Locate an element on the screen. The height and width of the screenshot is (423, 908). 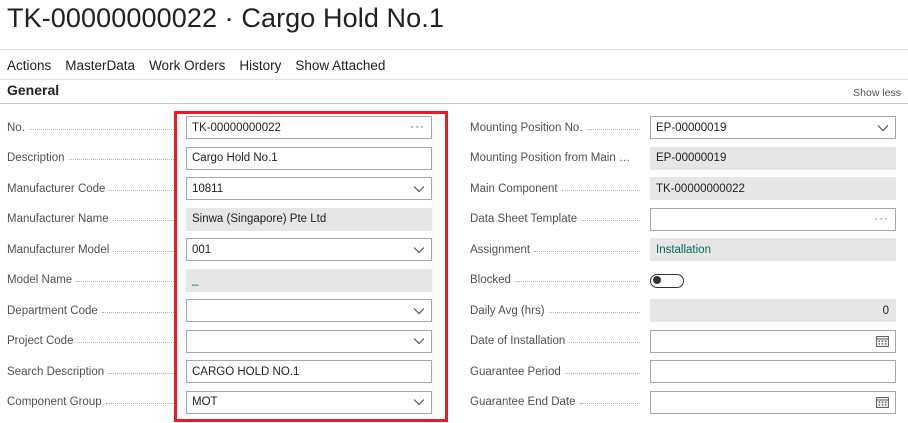
section-title-general: General is located at coordinates (33, 90).